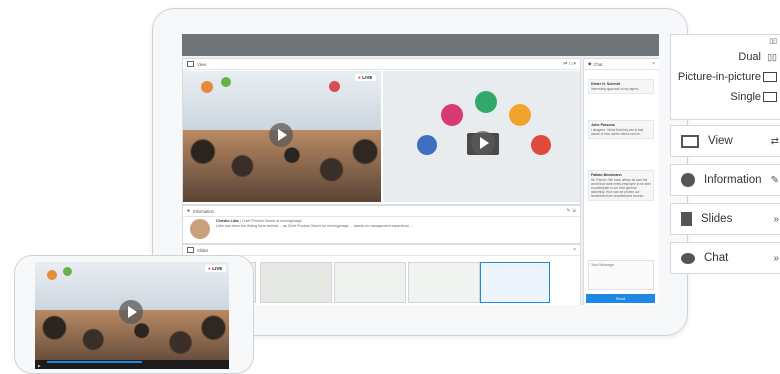  I want to click on layout-option-picture-in-picture: Picture-in-picture, so click(725, 77).